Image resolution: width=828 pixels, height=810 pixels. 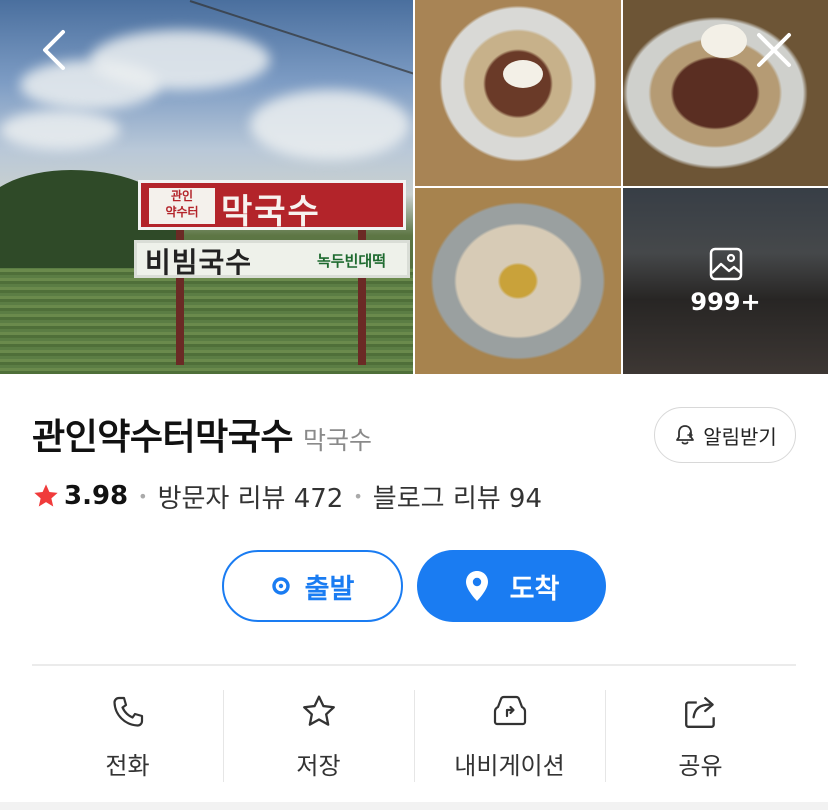 I want to click on phone-icon, so click(x=127, y=711).